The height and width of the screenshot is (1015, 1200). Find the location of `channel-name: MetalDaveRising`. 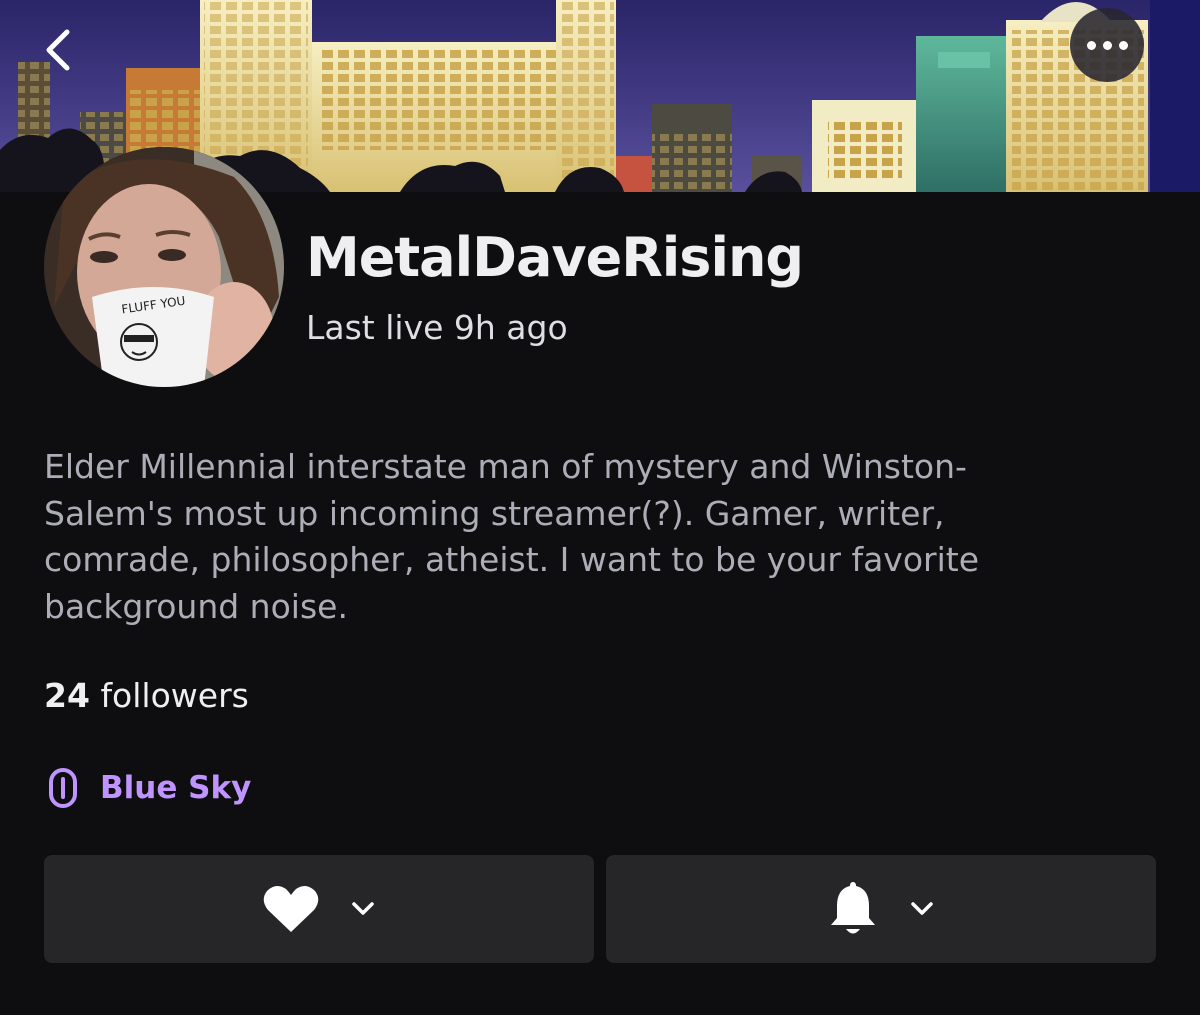

channel-name: MetalDaveRising is located at coordinates (555, 257).